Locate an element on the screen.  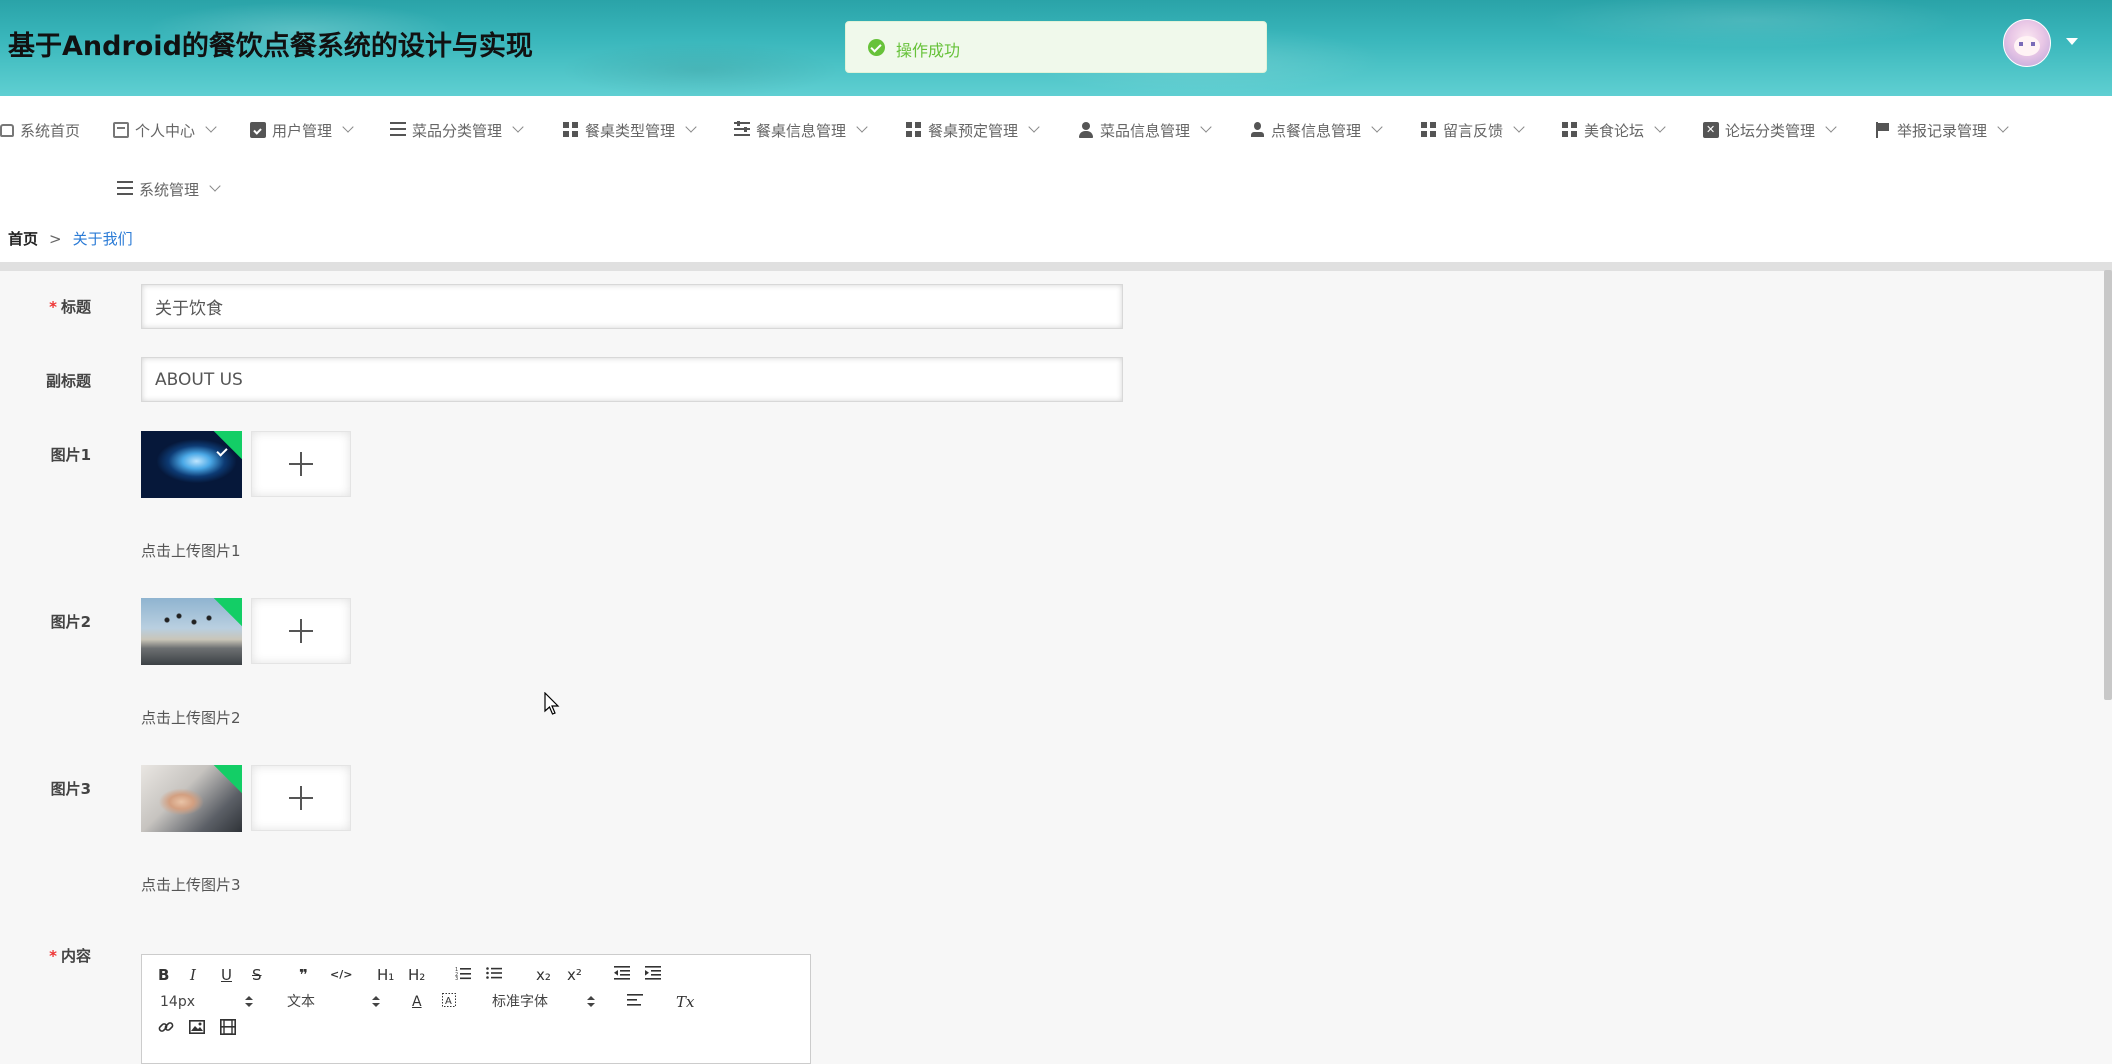
svg-text: A is located at coordinates (448, 1001).